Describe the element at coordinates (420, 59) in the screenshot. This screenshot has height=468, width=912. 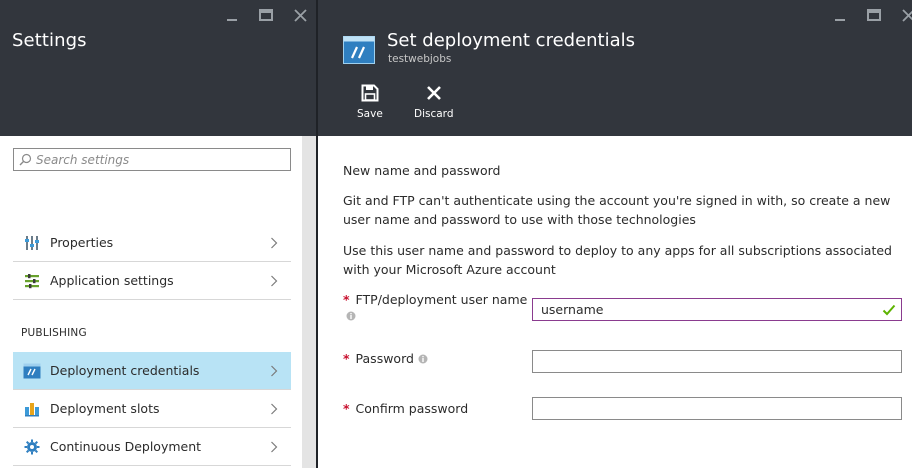
I see `credentials-blade-subtitle: testwebjobs` at that location.